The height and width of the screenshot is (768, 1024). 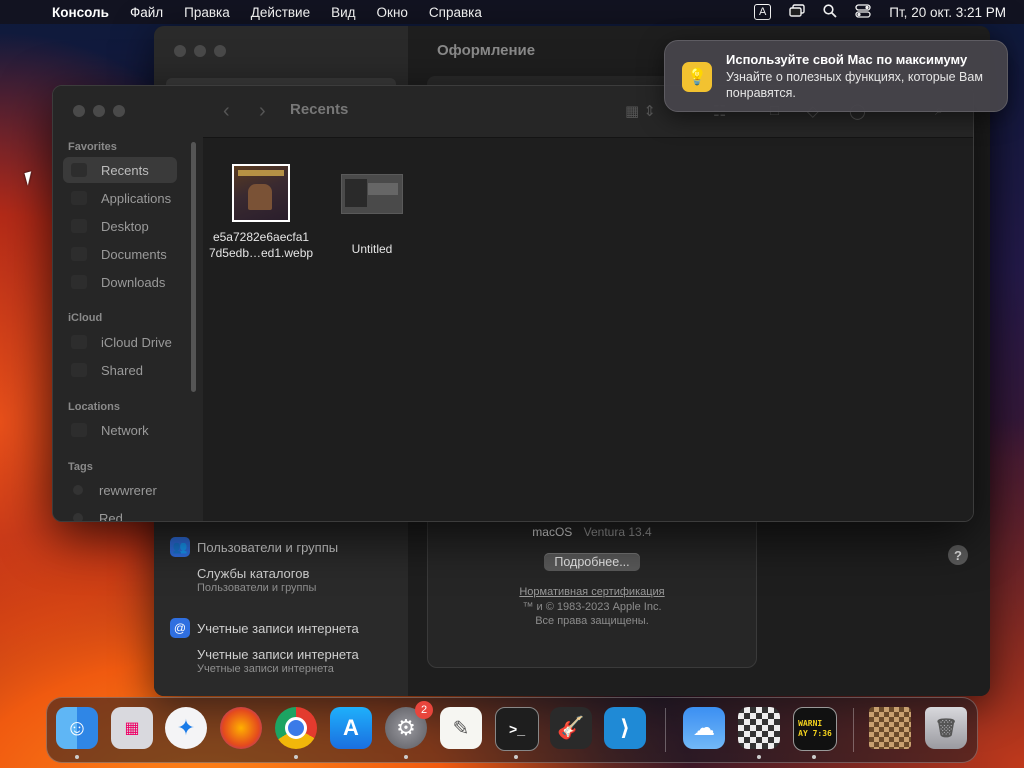 What do you see at coordinates (625, 728) in the screenshot?
I see `vscode-icon: ⟩` at bounding box center [625, 728].